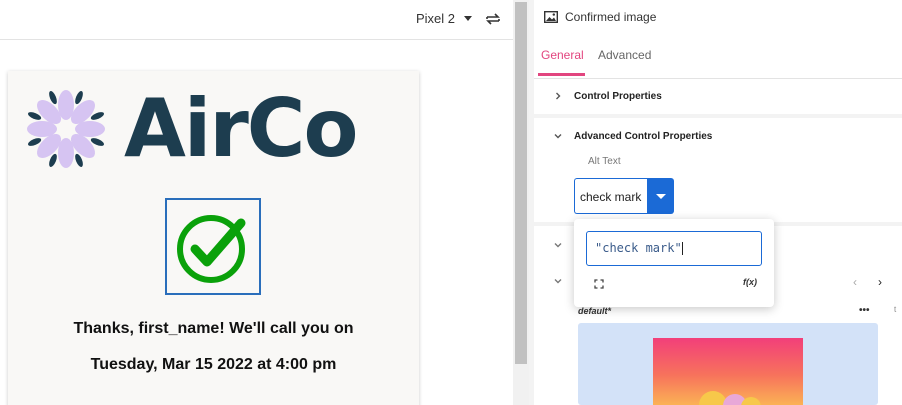  I want to click on canvas-scrollbar, so click(521, 202).